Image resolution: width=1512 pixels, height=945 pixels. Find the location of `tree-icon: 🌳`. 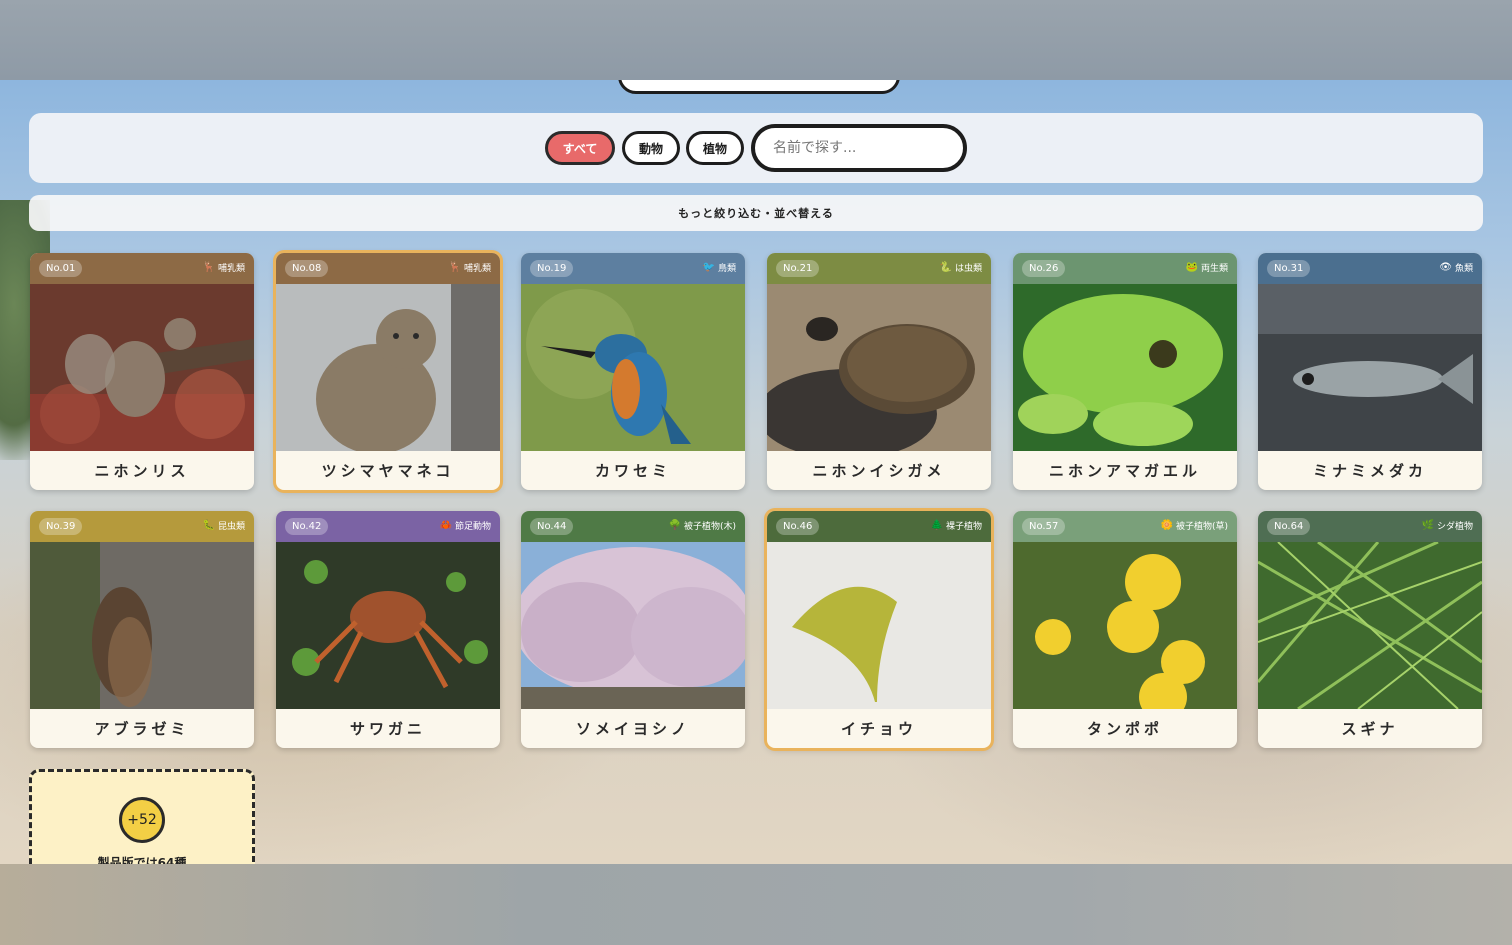

tree-icon: 🌳 is located at coordinates (674, 525).